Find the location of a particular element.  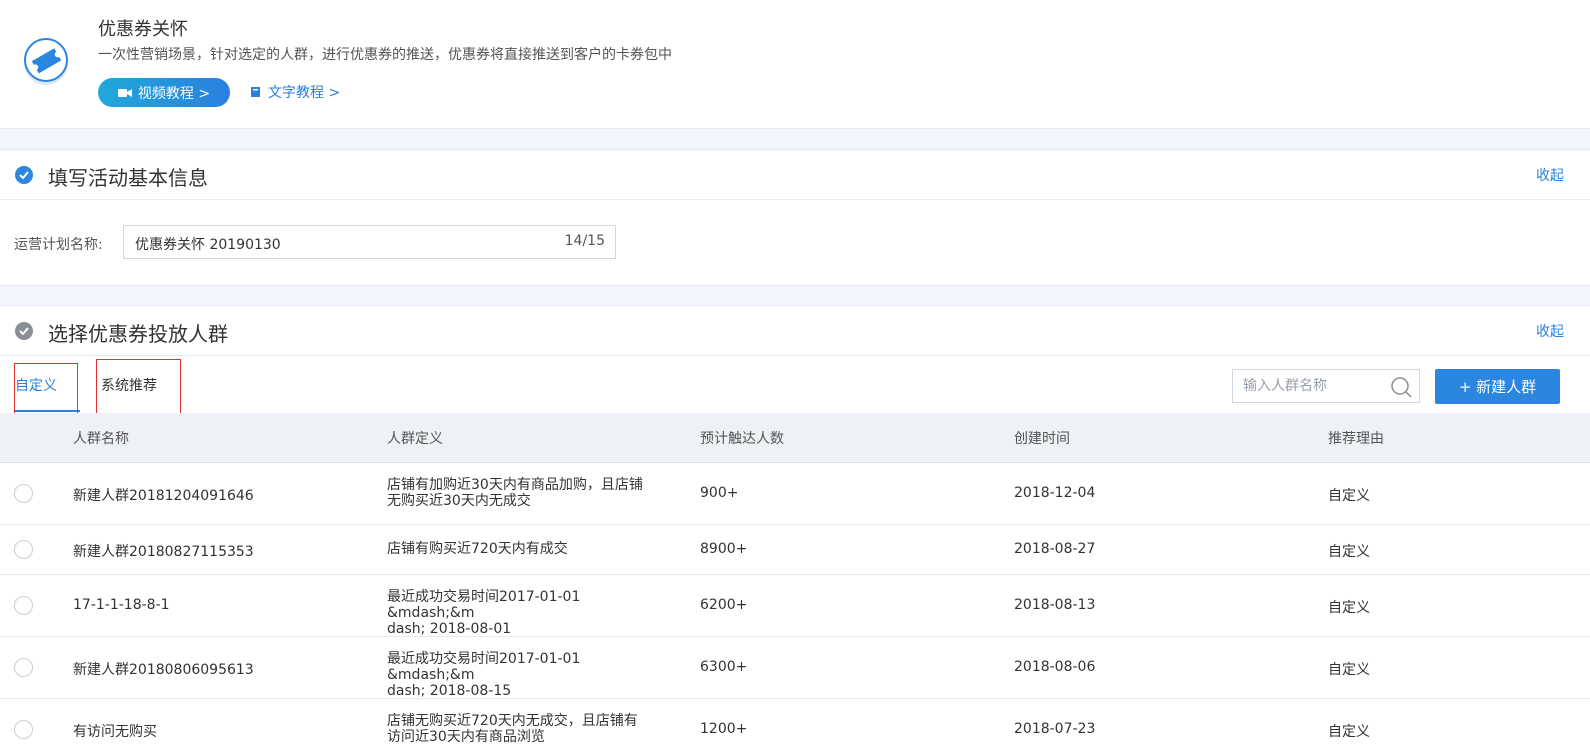

video-tutorial-button: 视频教程 > is located at coordinates (164, 92).